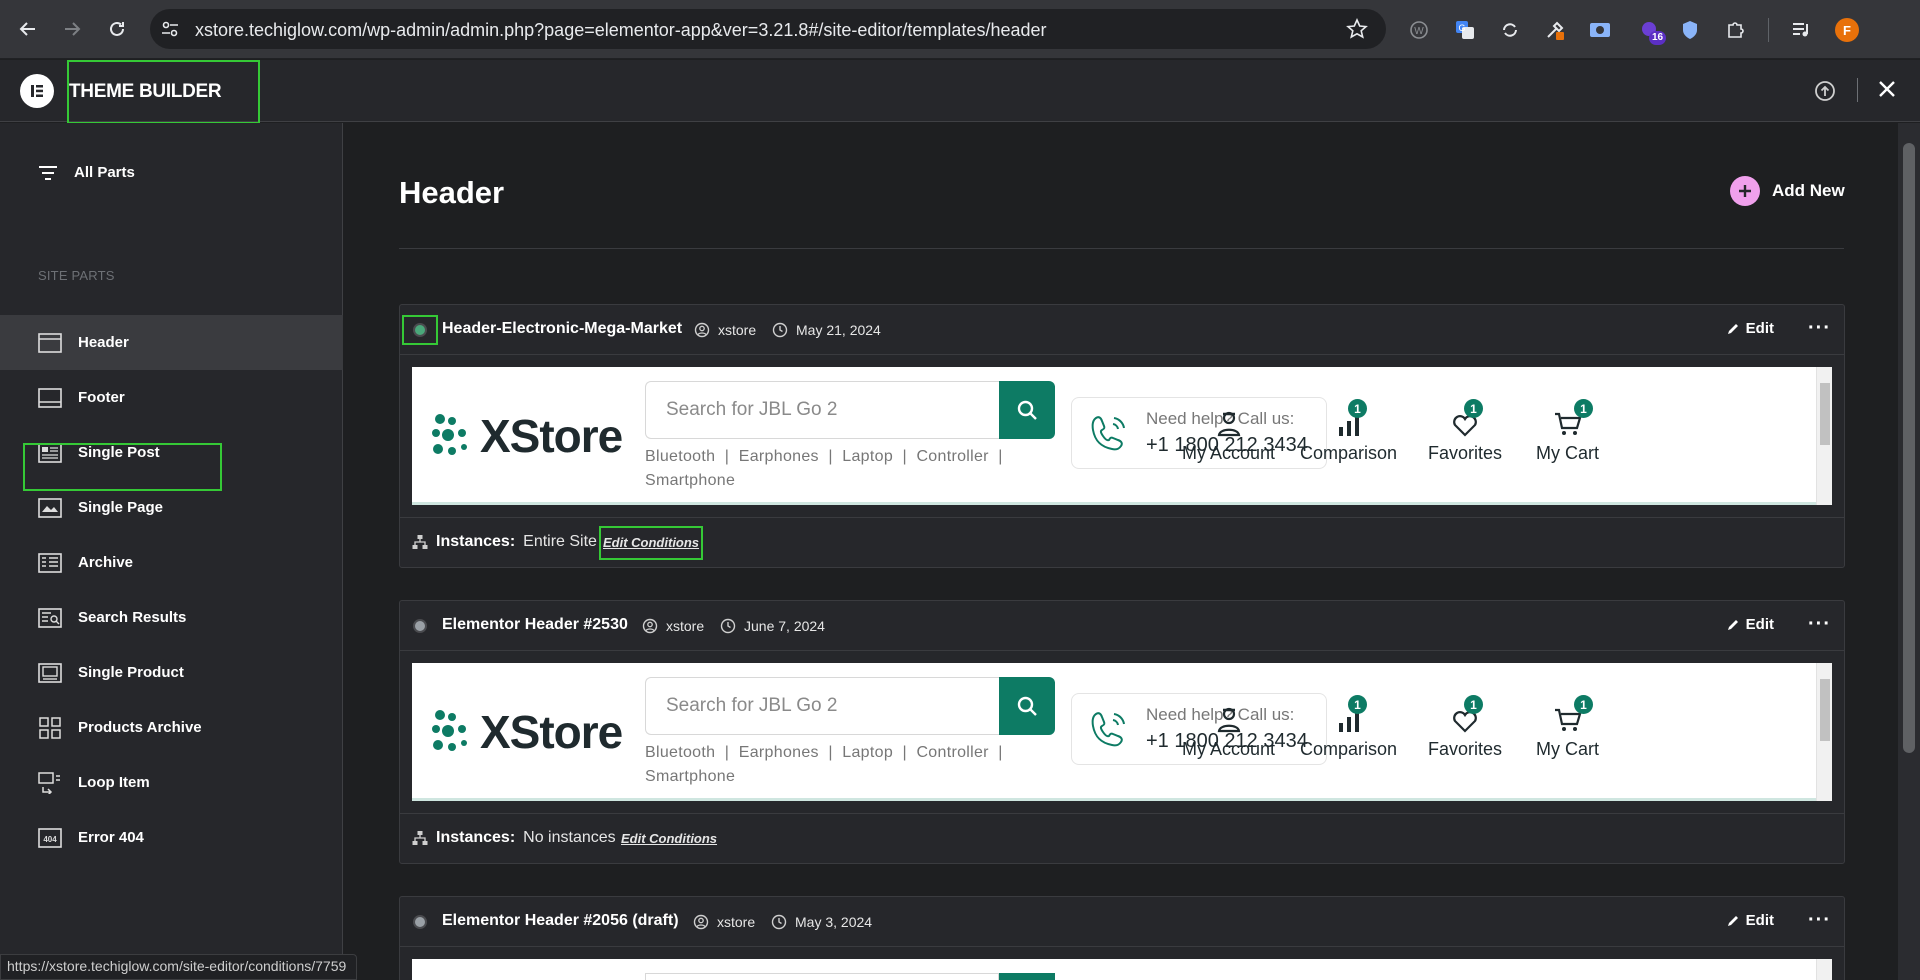 The height and width of the screenshot is (980, 1920). I want to click on search-input: Search for JBL Go 2, so click(822, 410).